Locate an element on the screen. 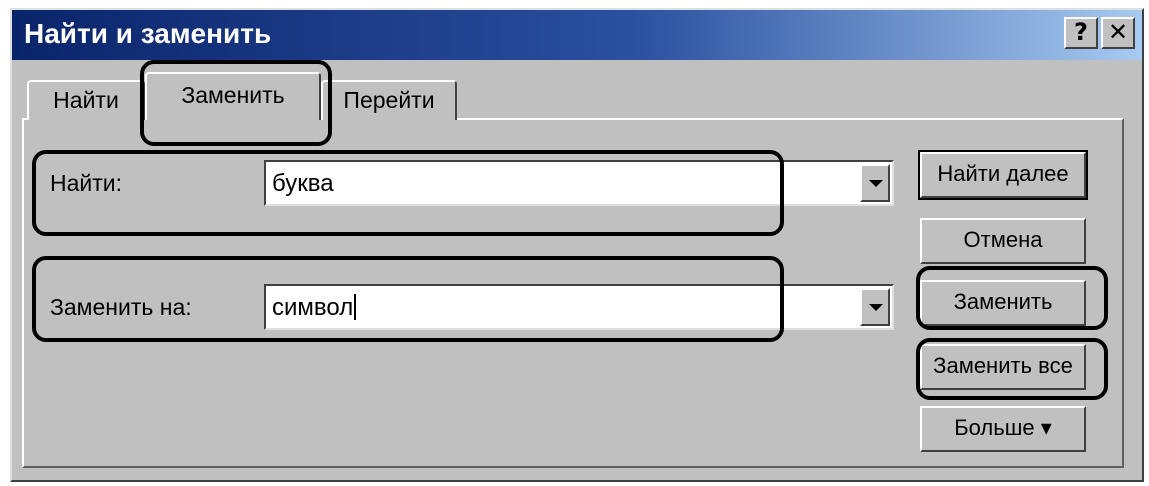 Image resolution: width=1149 pixels, height=486 pixels. replace-all-button: Заменить все is located at coordinates (1003, 367).